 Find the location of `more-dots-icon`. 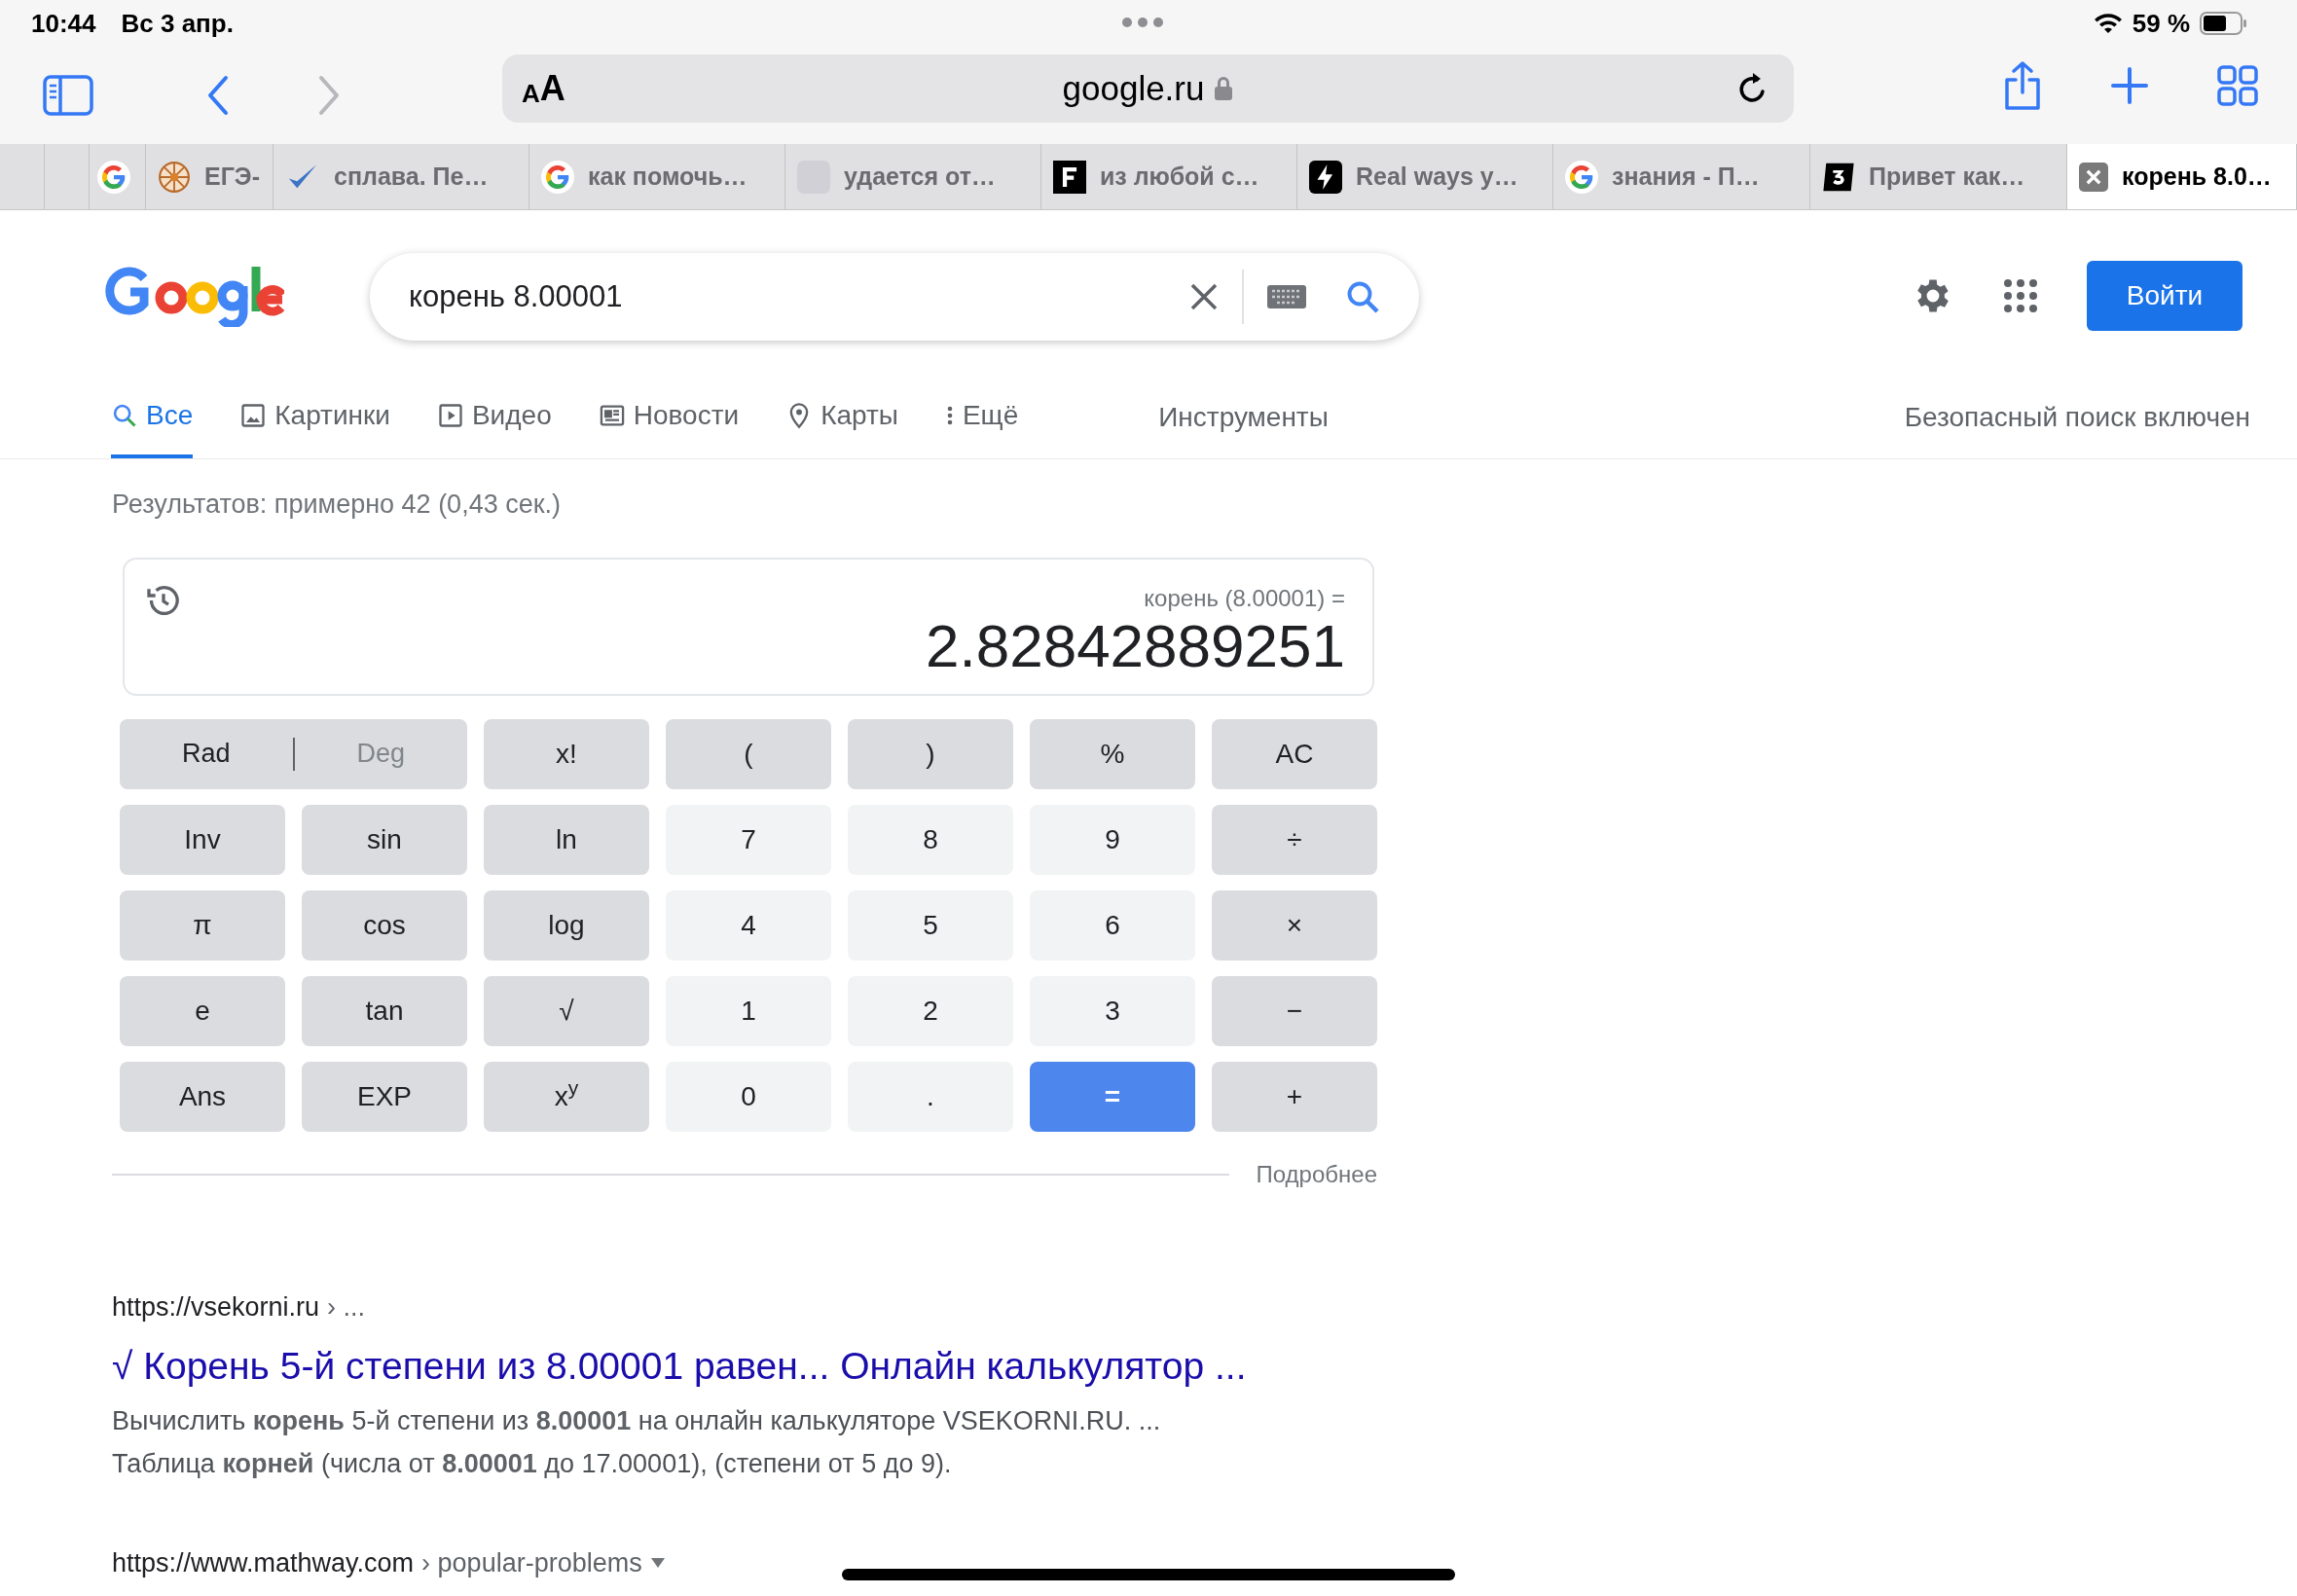

more-dots-icon is located at coordinates (1142, 22).